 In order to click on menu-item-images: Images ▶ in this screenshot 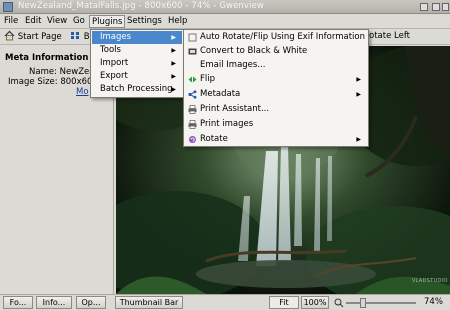, I will do `click(137, 37)`.